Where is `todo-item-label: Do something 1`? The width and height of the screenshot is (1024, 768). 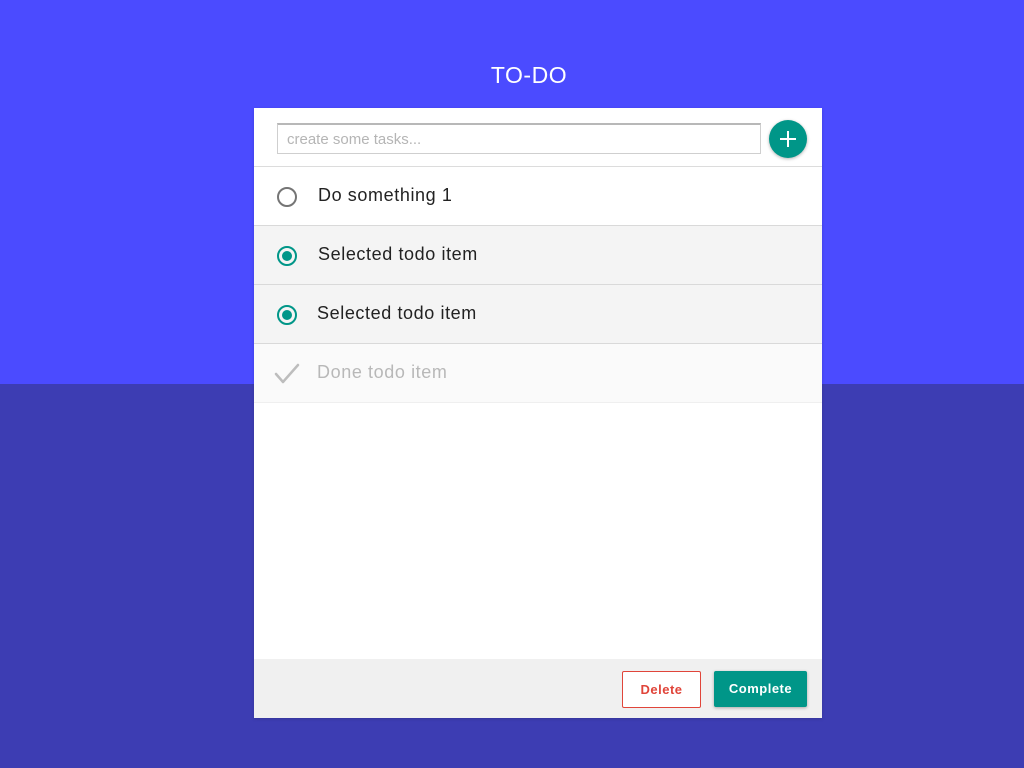
todo-item-label: Do something 1 is located at coordinates (385, 195).